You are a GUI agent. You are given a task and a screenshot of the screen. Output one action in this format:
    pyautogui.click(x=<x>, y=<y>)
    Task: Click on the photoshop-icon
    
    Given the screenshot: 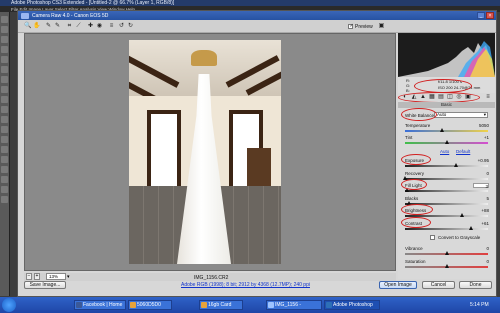 What is the action you would take?
    pyautogui.click(x=329, y=305)
    